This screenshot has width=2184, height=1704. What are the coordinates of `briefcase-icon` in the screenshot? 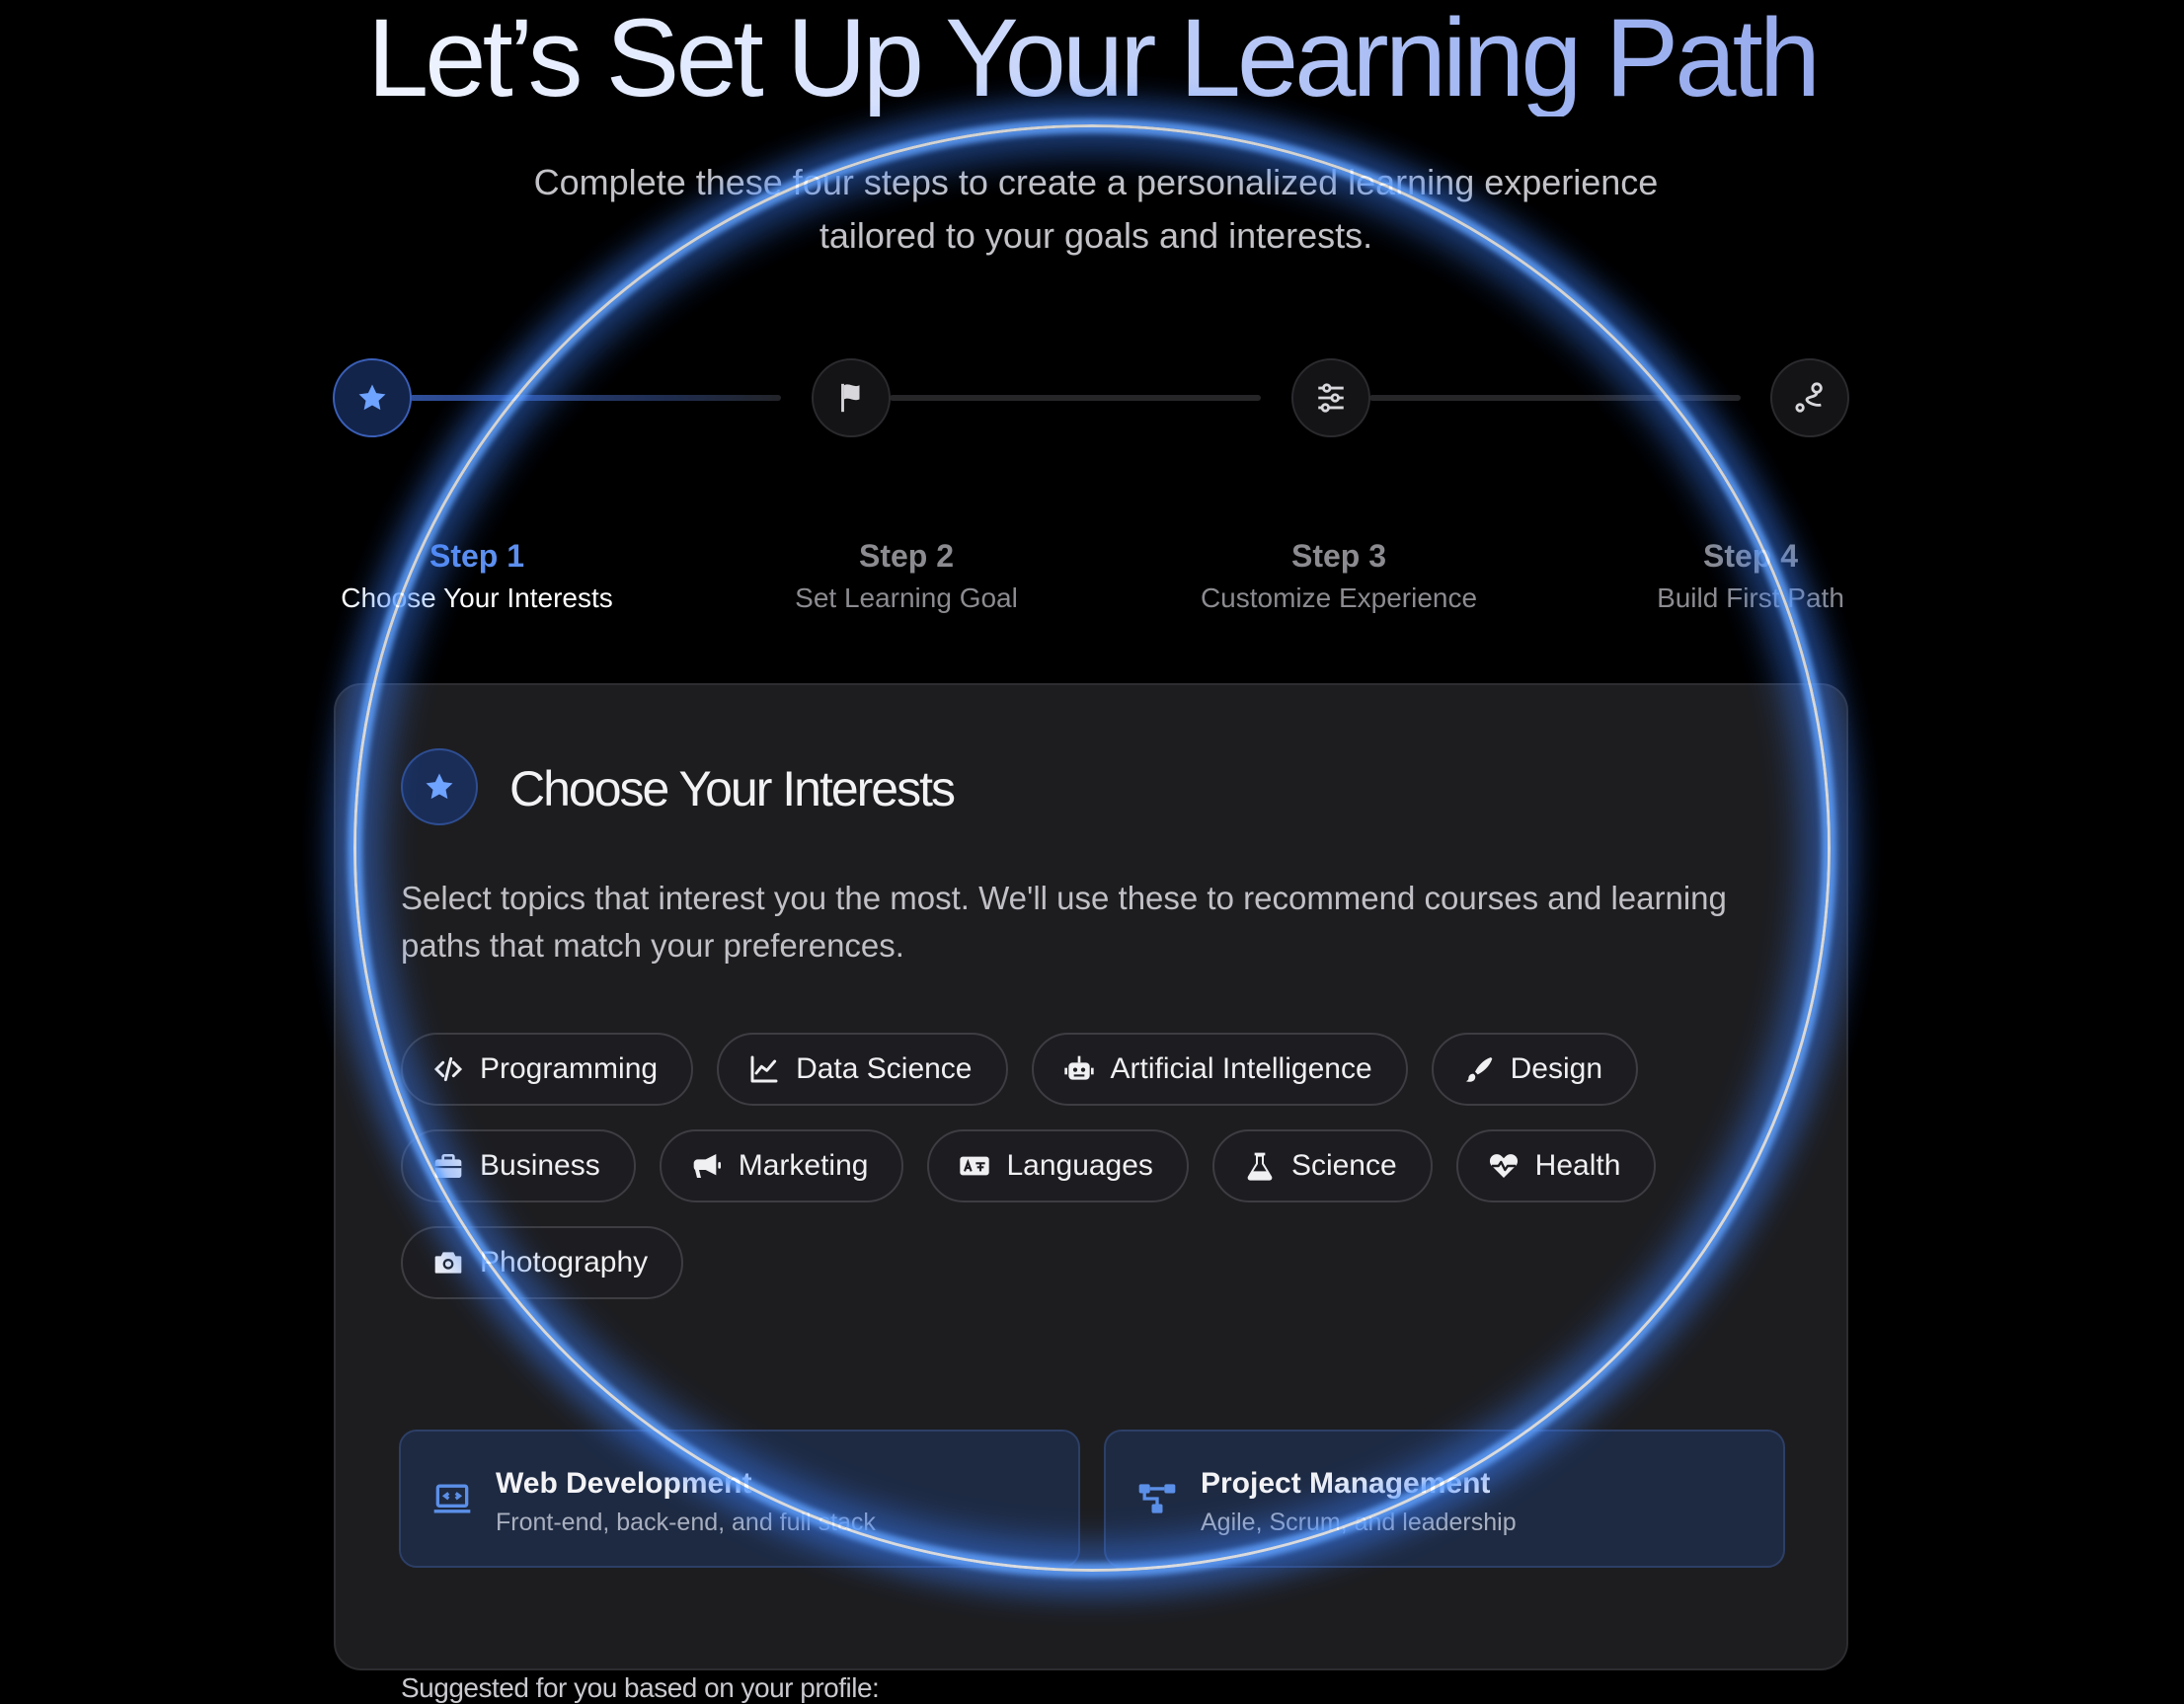 It's located at (448, 1166).